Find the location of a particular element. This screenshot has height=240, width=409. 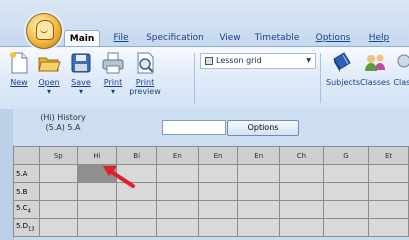

view-select: Lesson grid ▼ is located at coordinates (258, 61).